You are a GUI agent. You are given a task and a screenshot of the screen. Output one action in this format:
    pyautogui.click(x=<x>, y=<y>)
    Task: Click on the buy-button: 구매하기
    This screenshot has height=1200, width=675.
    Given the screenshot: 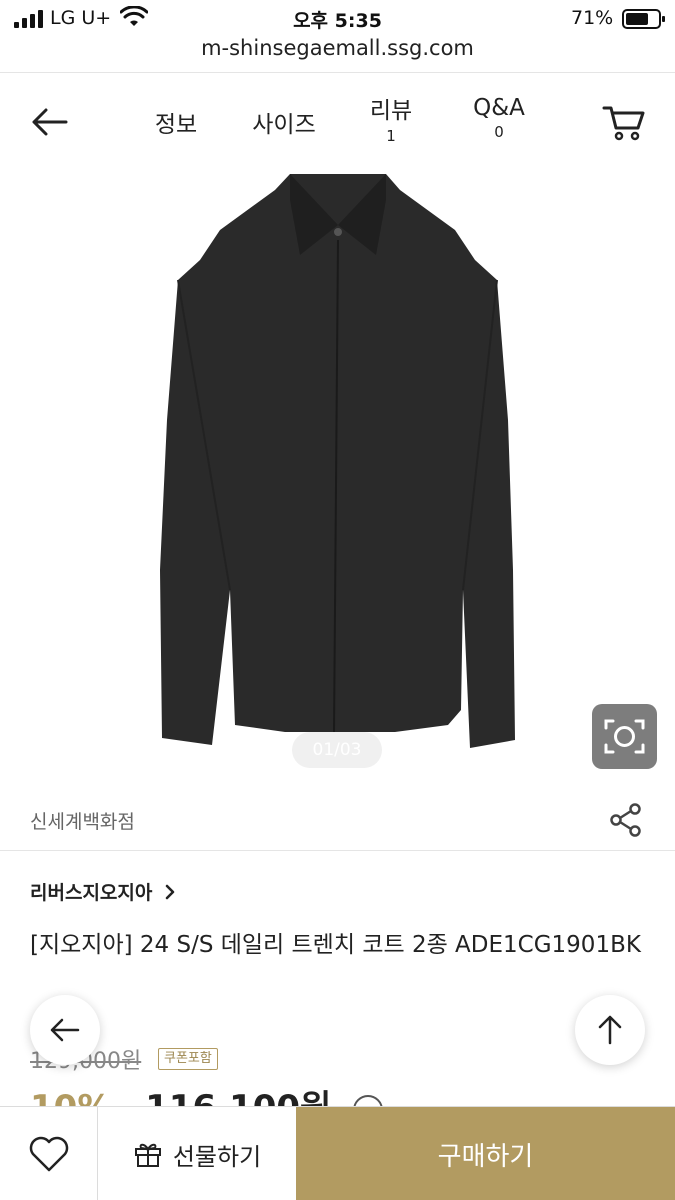 What is the action you would take?
    pyautogui.click(x=485, y=1153)
    